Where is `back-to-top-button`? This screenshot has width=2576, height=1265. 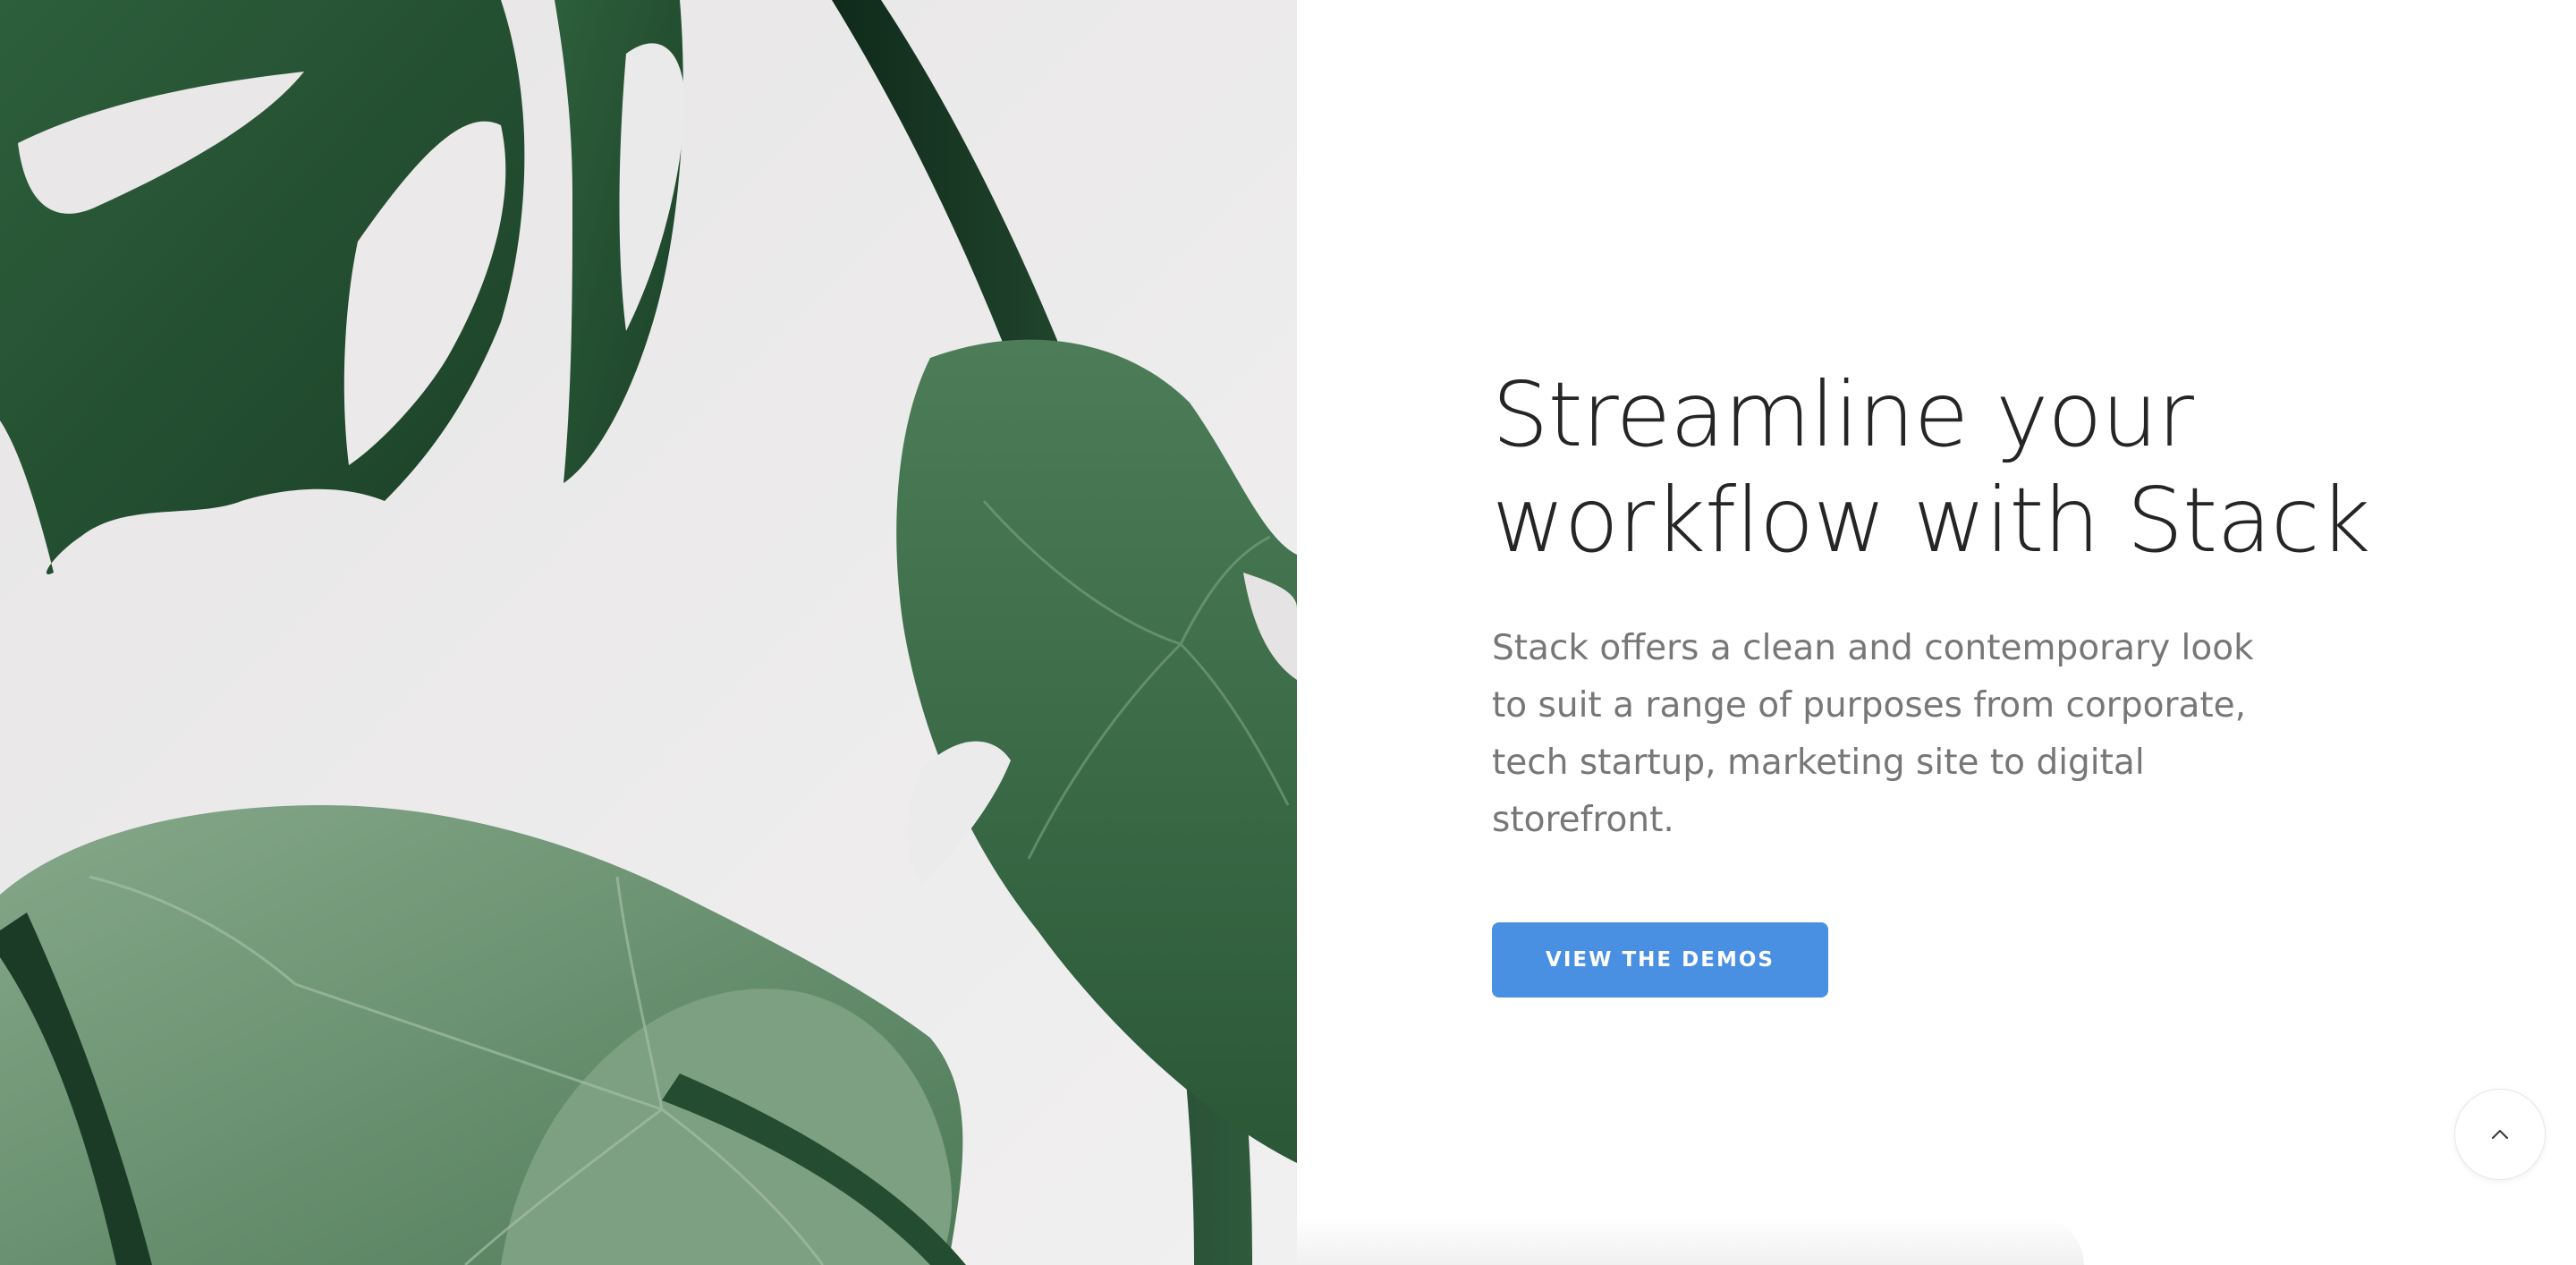
back-to-top-button is located at coordinates (2500, 1134).